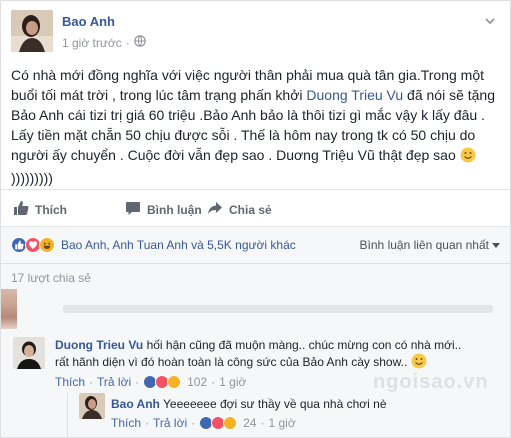  I want to click on post-author: Bao Anh, so click(88, 21).